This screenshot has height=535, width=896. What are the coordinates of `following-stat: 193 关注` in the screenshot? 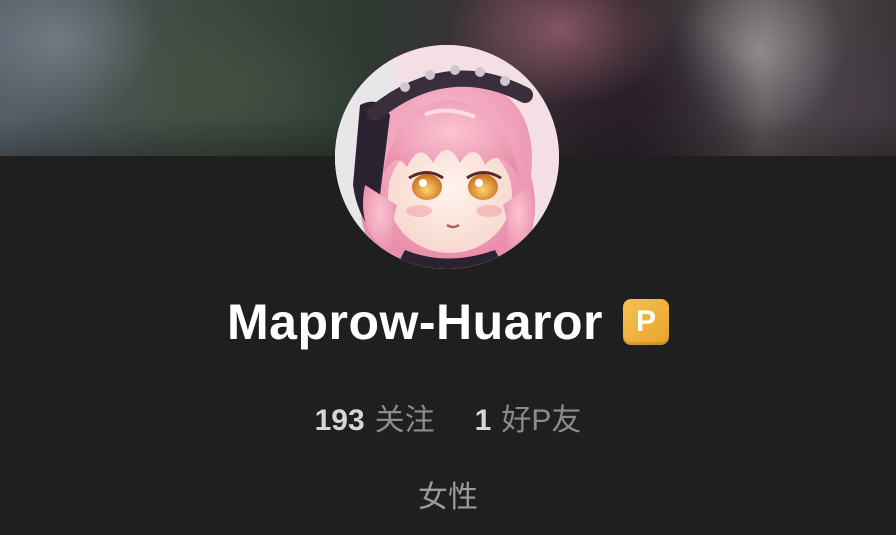 It's located at (375, 417).